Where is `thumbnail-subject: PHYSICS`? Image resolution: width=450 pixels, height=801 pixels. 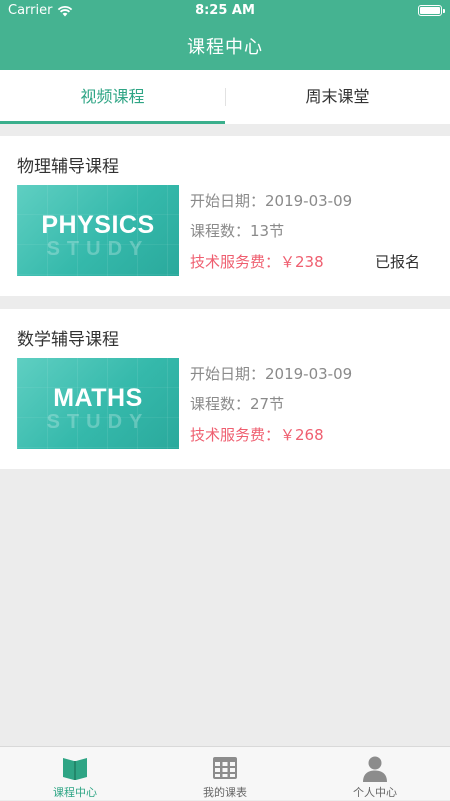
thumbnail-subject: PHYSICS is located at coordinates (98, 225).